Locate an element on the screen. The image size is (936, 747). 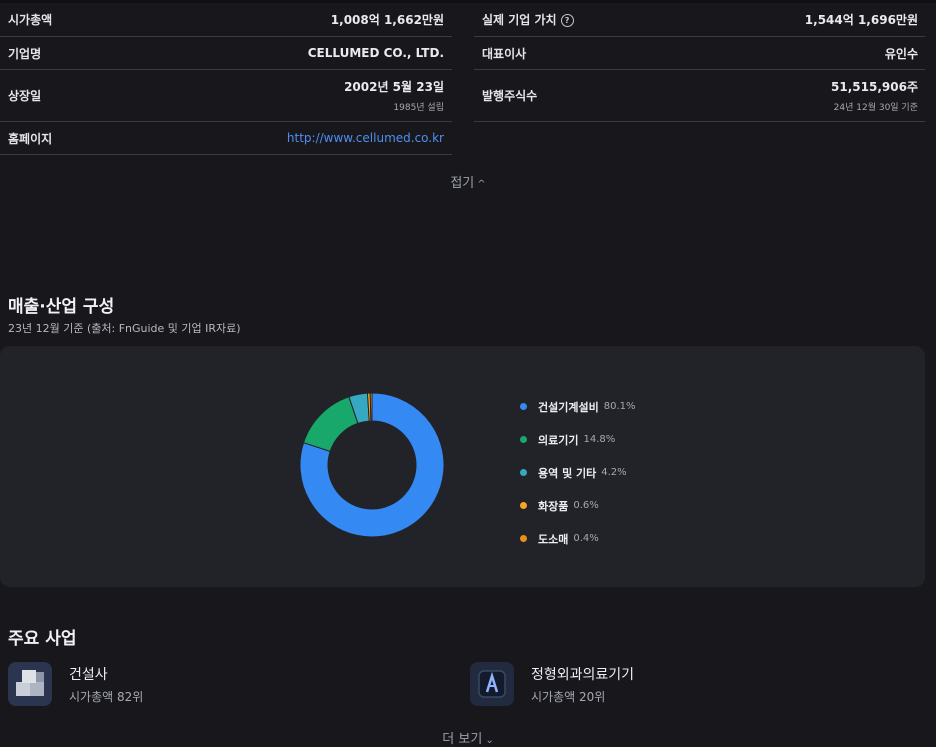
ceo-value: 유인수 is located at coordinates (901, 53).